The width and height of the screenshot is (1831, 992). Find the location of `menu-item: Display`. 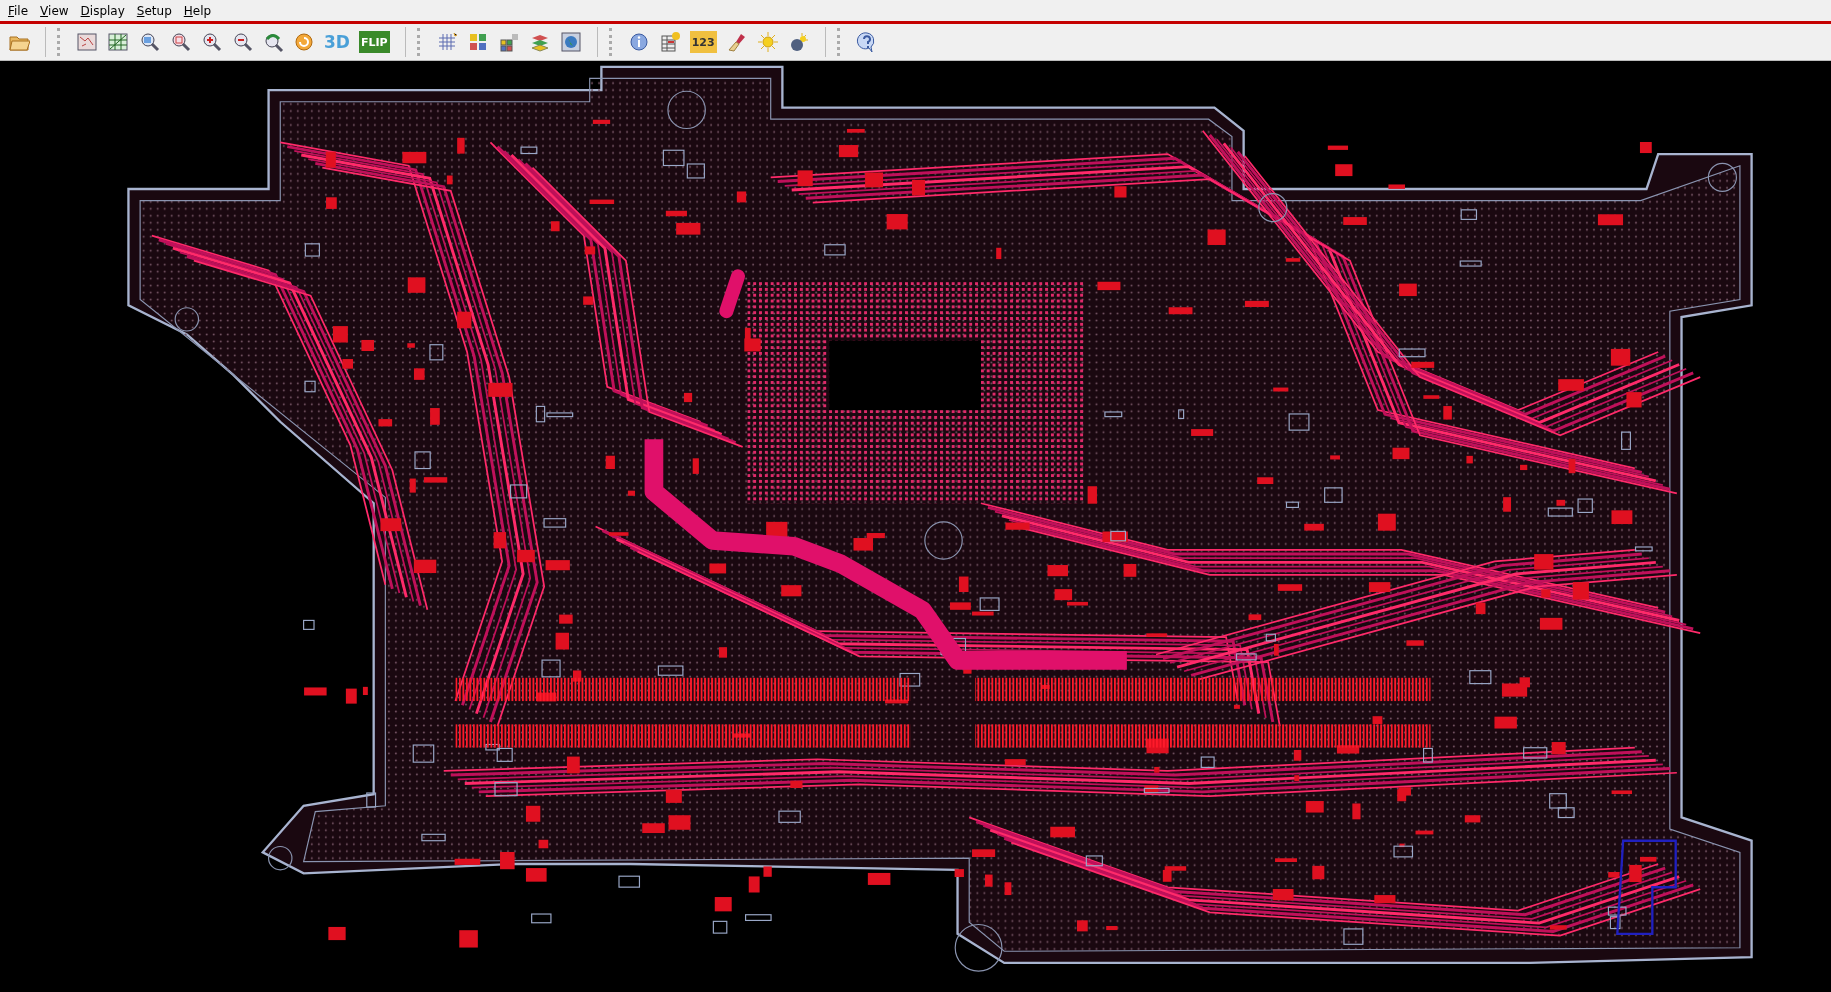

menu-item: Display is located at coordinates (102, 10).